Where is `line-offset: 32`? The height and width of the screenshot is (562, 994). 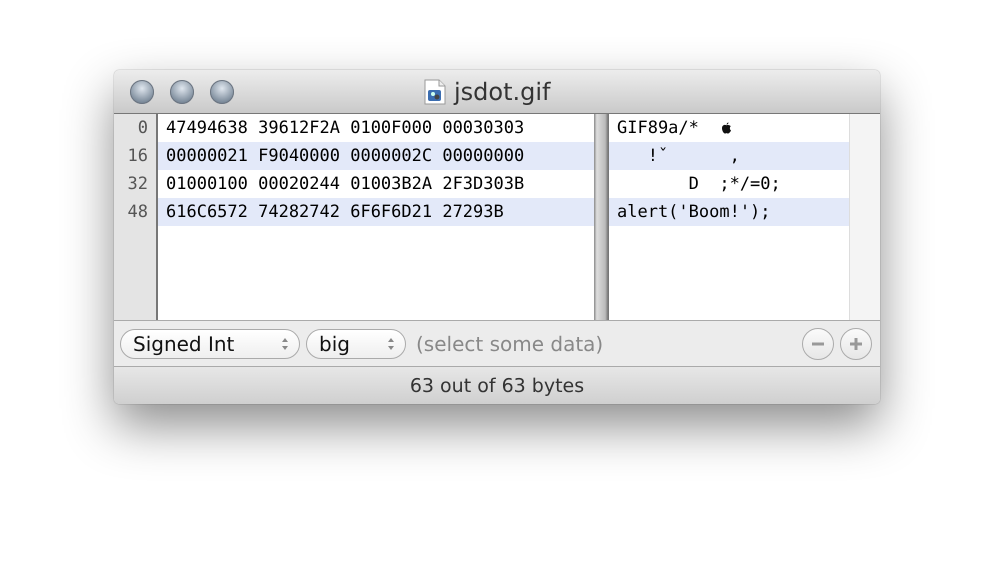 line-offset: 32 is located at coordinates (138, 184).